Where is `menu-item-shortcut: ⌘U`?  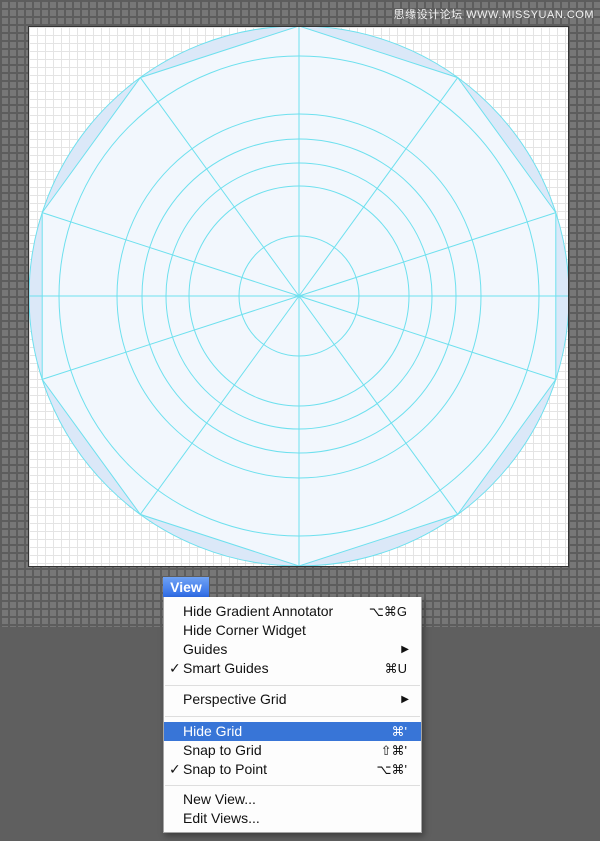
menu-item-shortcut: ⌘U is located at coordinates (395, 668).